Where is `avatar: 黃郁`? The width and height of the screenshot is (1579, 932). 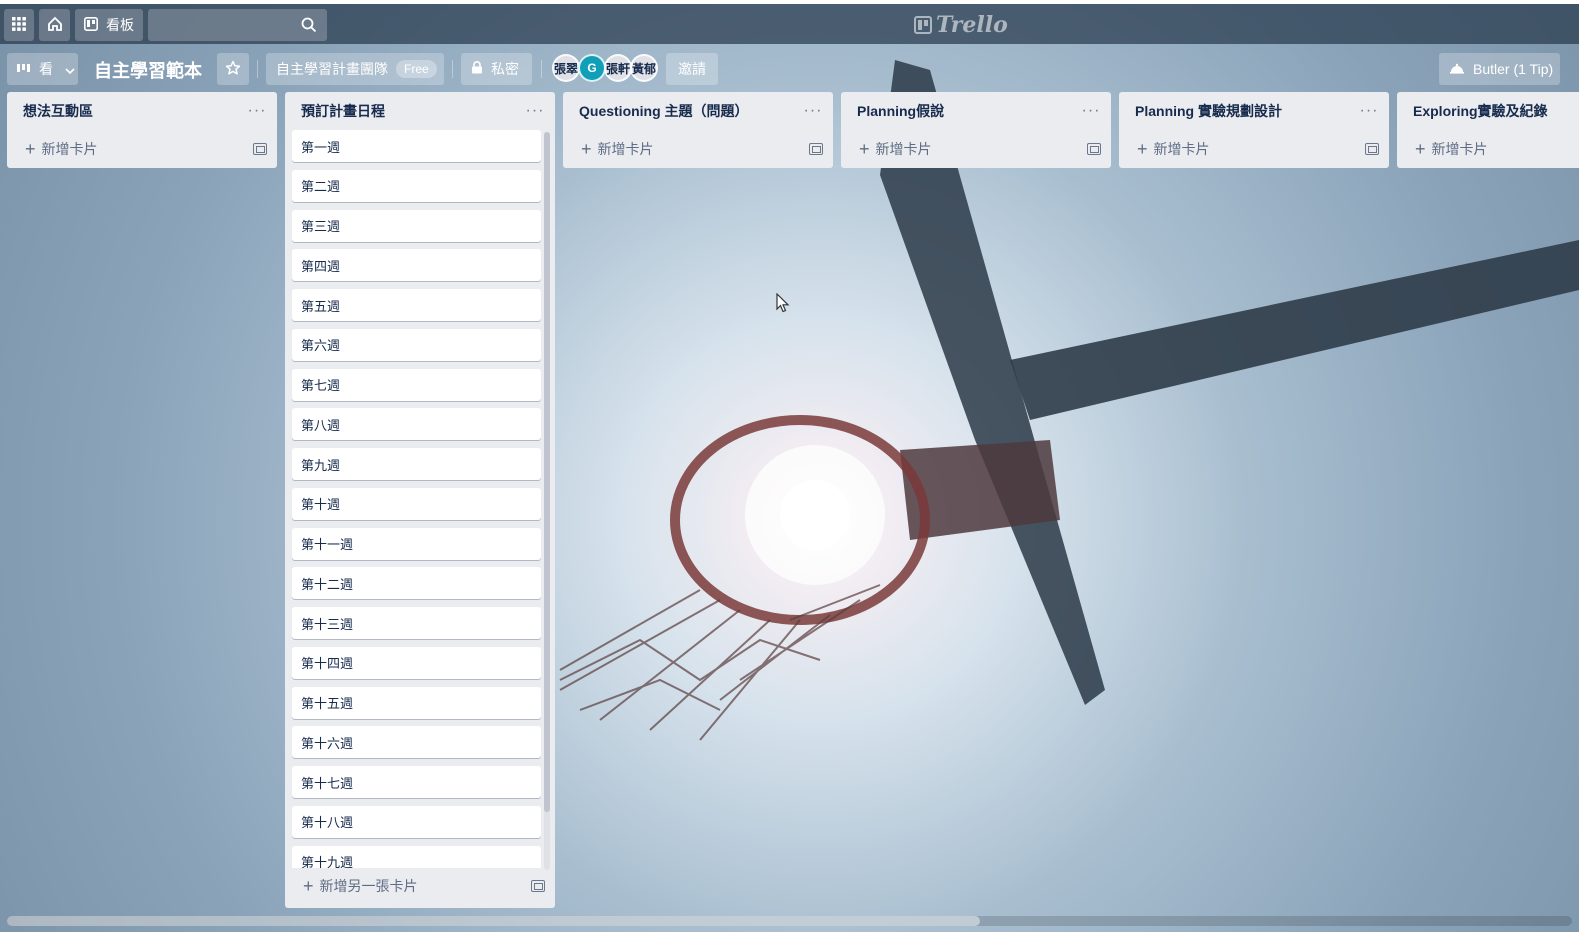
avatar: 黃郁 is located at coordinates (644, 68).